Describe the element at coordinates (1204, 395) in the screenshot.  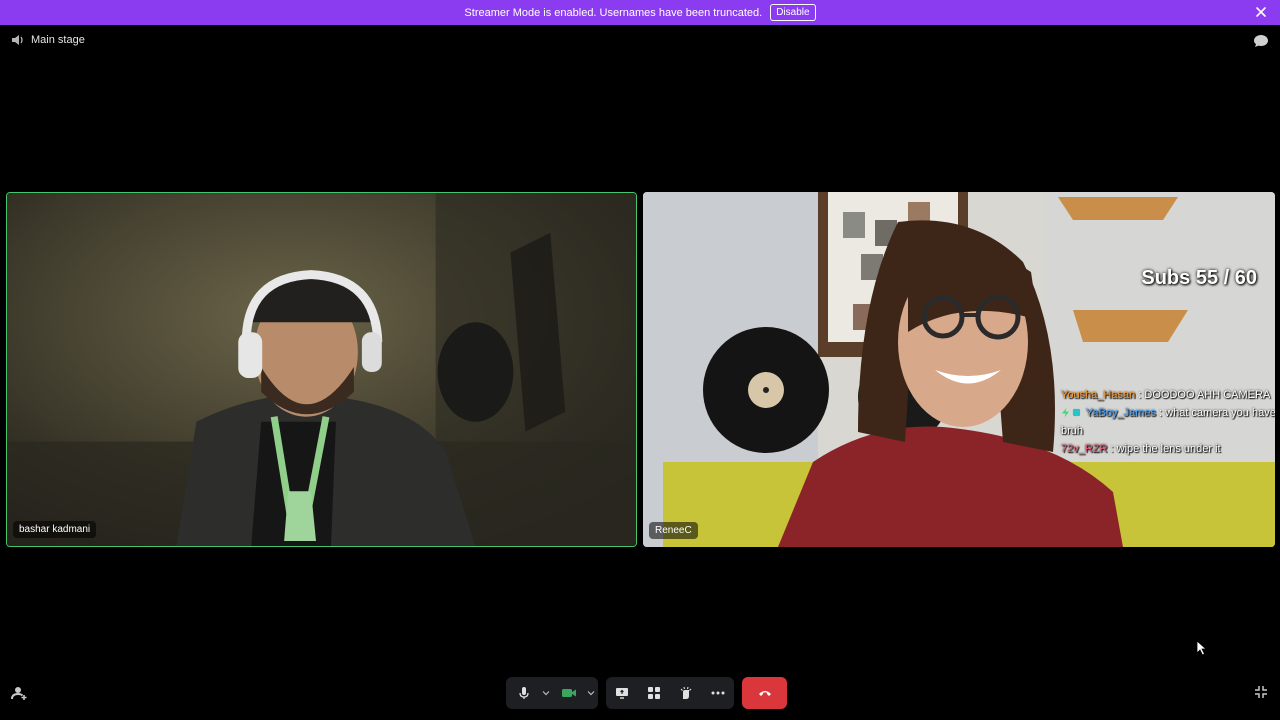
I see `chat-text: : DOODOO AHH CAMERA` at that location.